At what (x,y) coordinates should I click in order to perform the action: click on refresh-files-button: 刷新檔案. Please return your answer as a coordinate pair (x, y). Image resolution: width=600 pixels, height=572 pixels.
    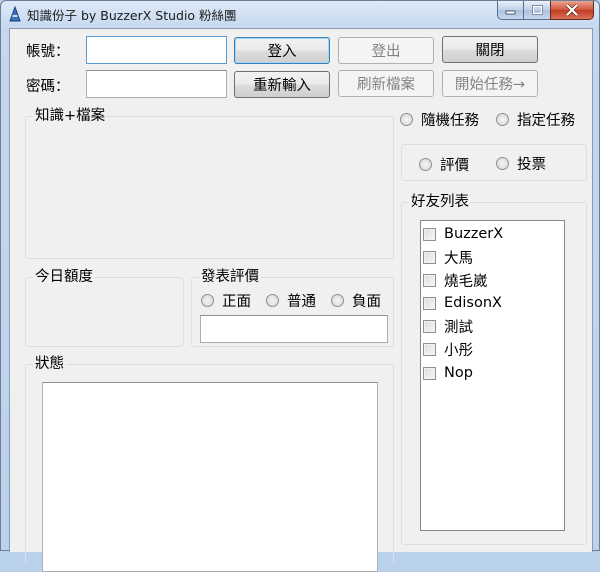
    Looking at the image, I should click on (386, 83).